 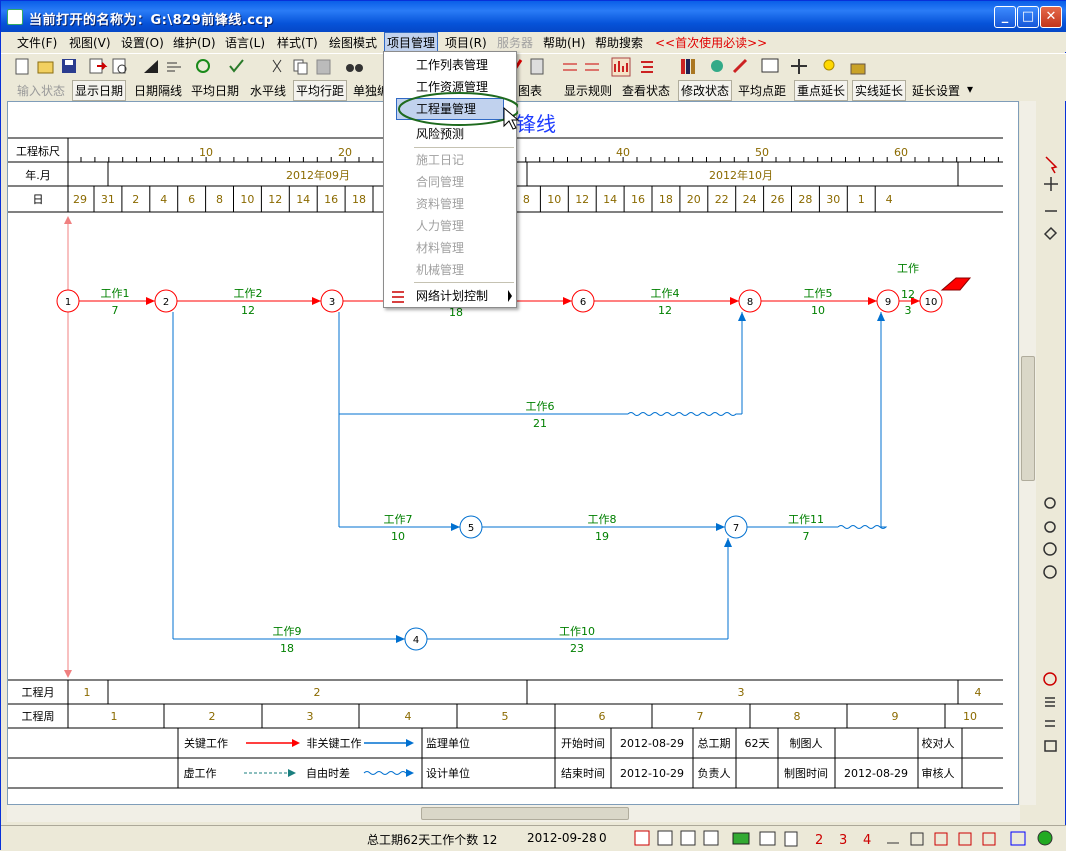 What do you see at coordinates (268, 90) in the screenshot?
I see `btn-horizontal-line: 水平线` at bounding box center [268, 90].